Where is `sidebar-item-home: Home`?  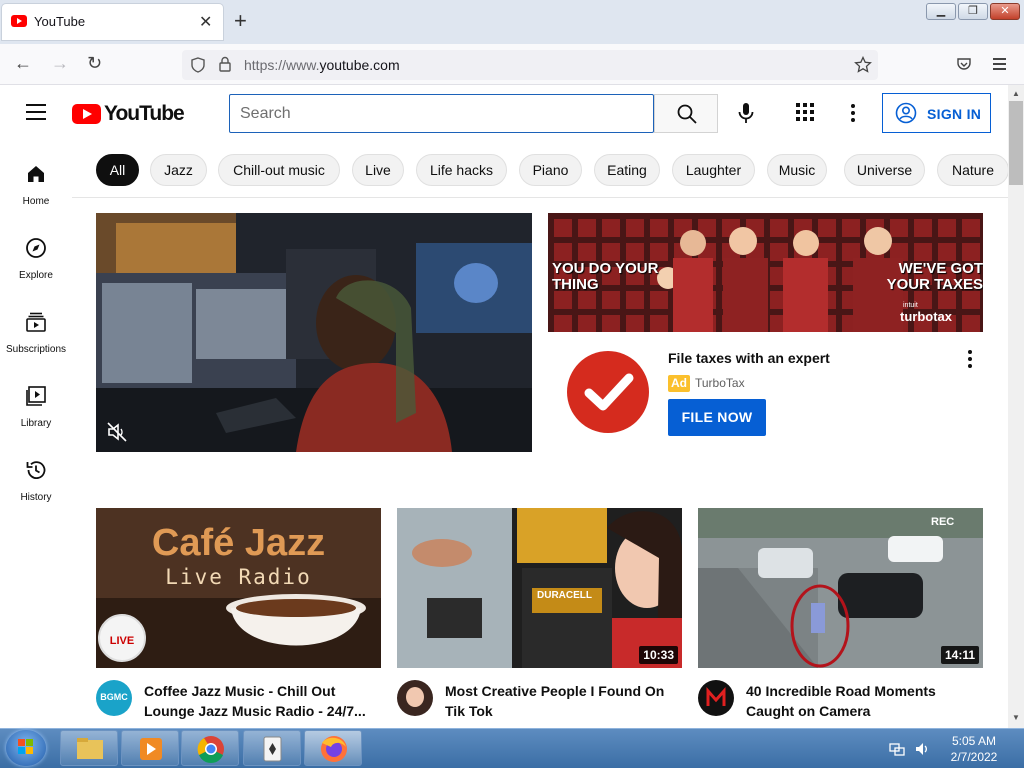 sidebar-item-home: Home is located at coordinates (36, 199).